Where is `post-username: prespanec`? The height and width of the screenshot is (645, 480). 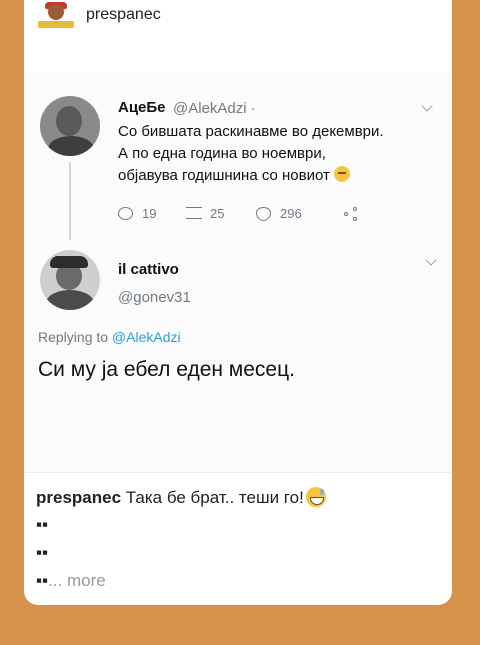 post-username: prespanec is located at coordinates (123, 15).